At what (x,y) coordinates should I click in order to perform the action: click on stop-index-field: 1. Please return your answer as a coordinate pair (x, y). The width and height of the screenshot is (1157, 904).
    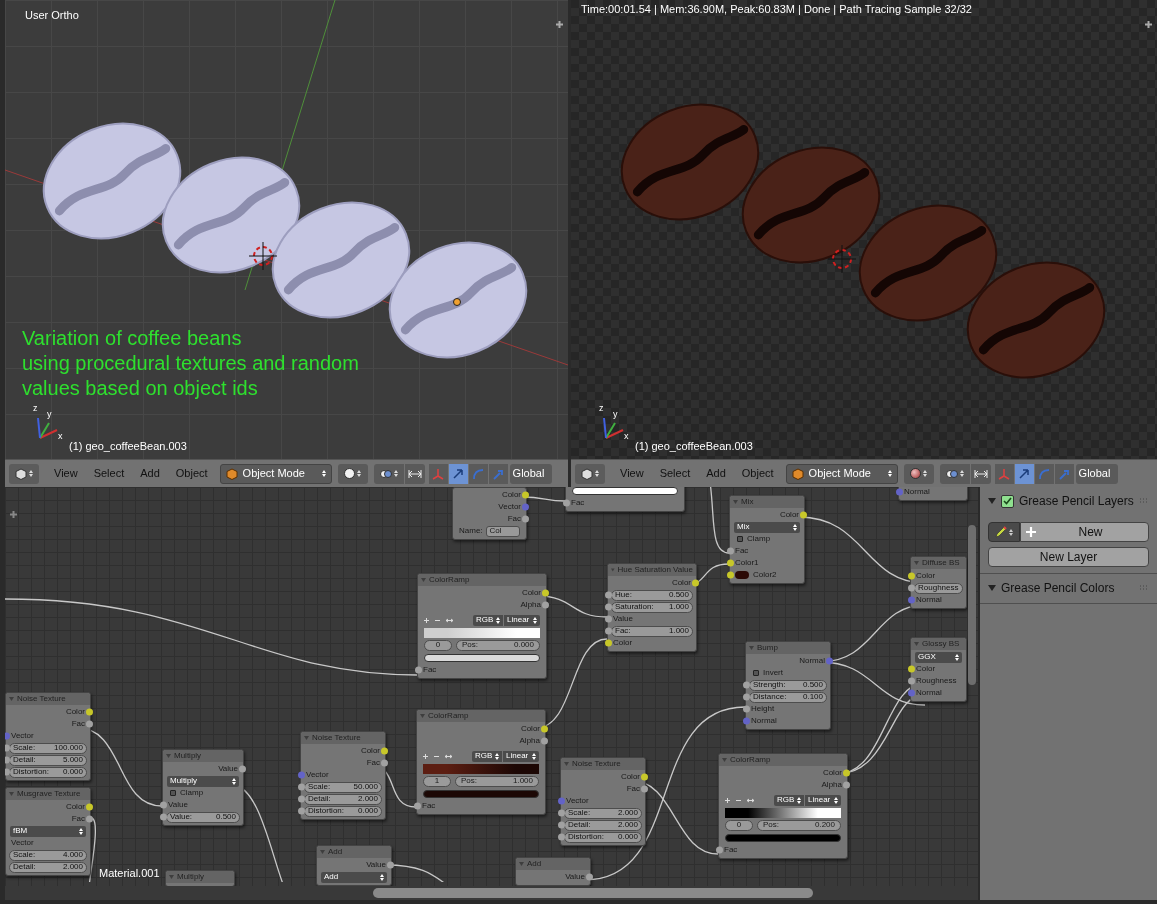
    Looking at the image, I should click on (437, 781).